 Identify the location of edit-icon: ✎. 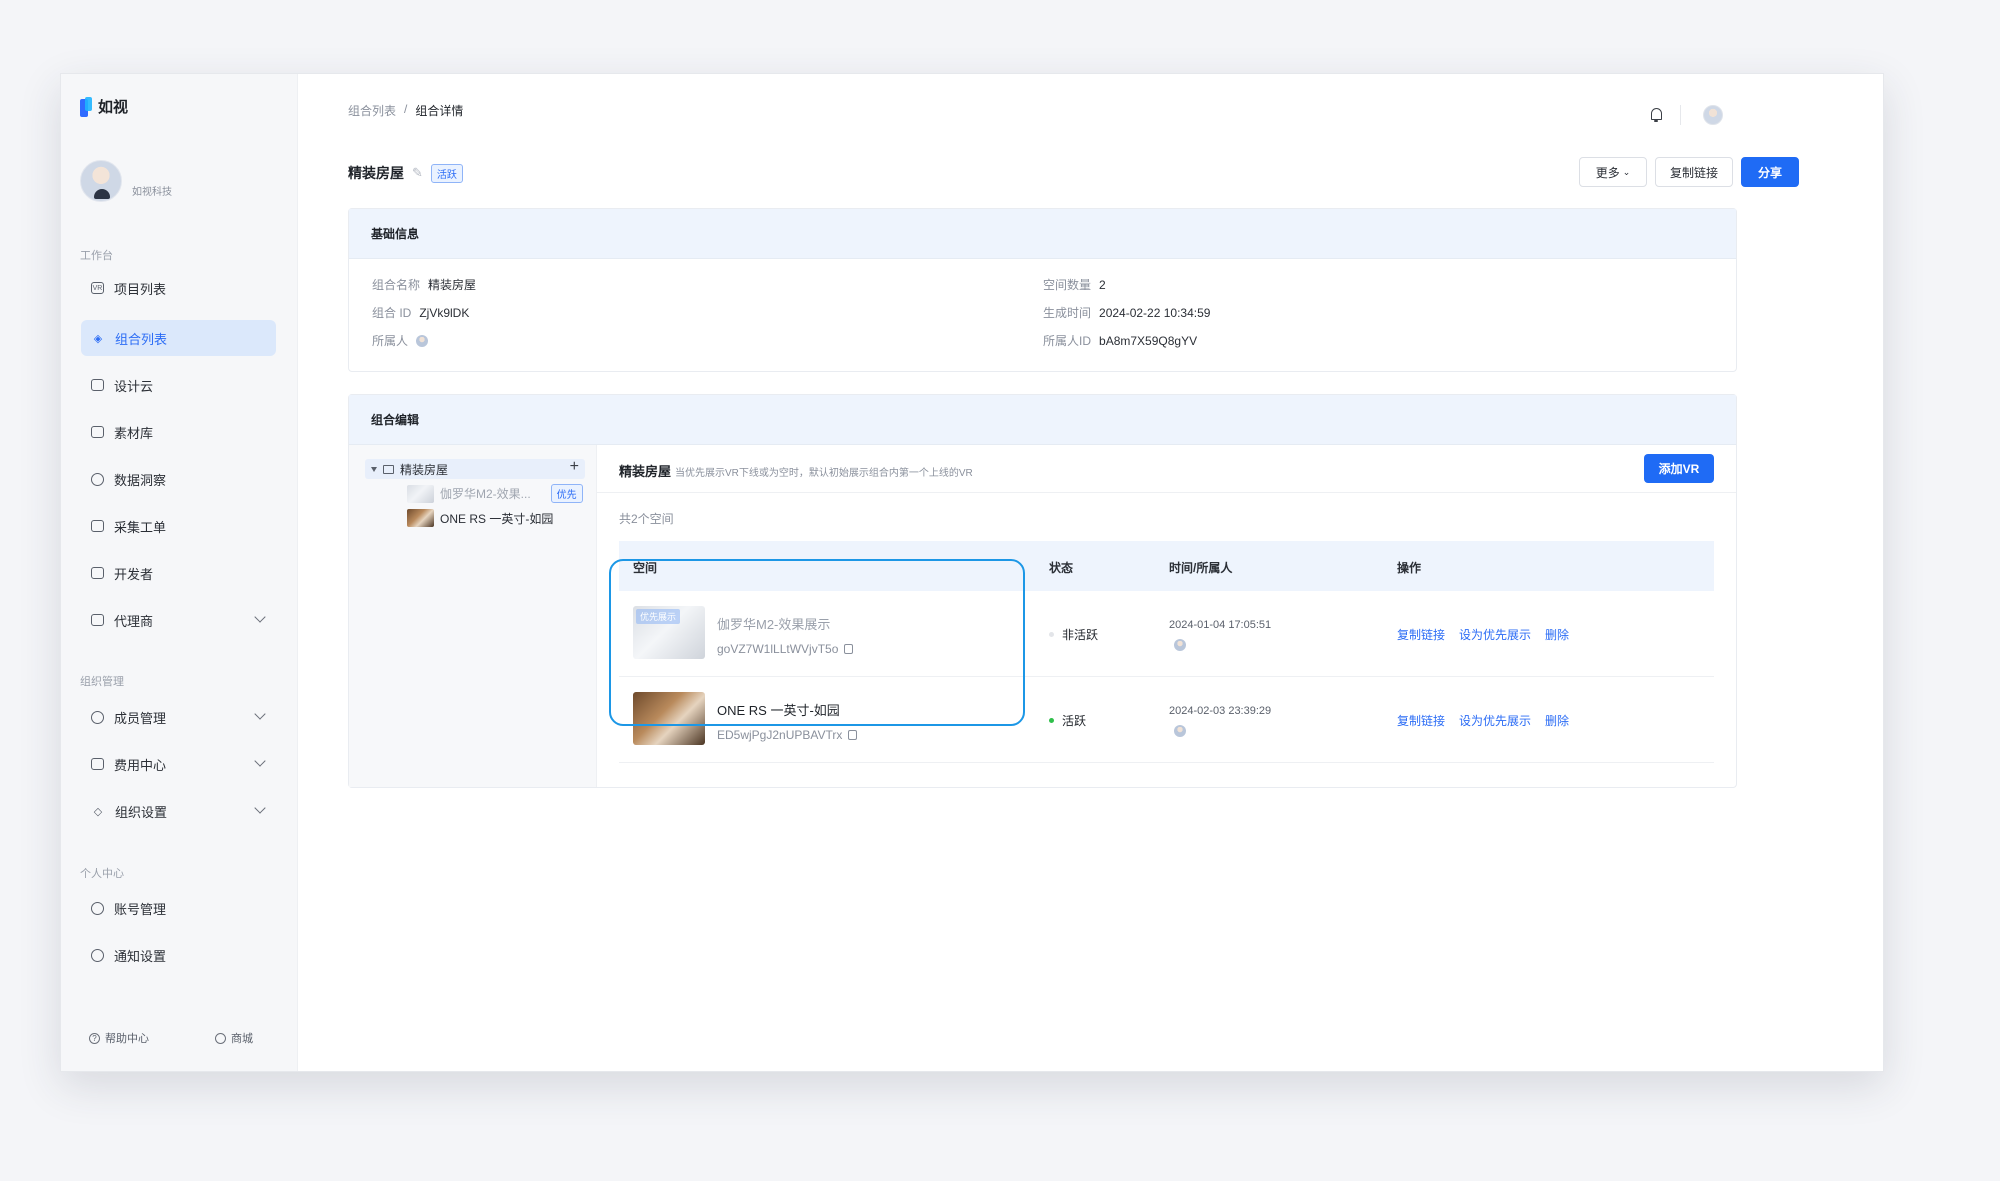
(417, 173).